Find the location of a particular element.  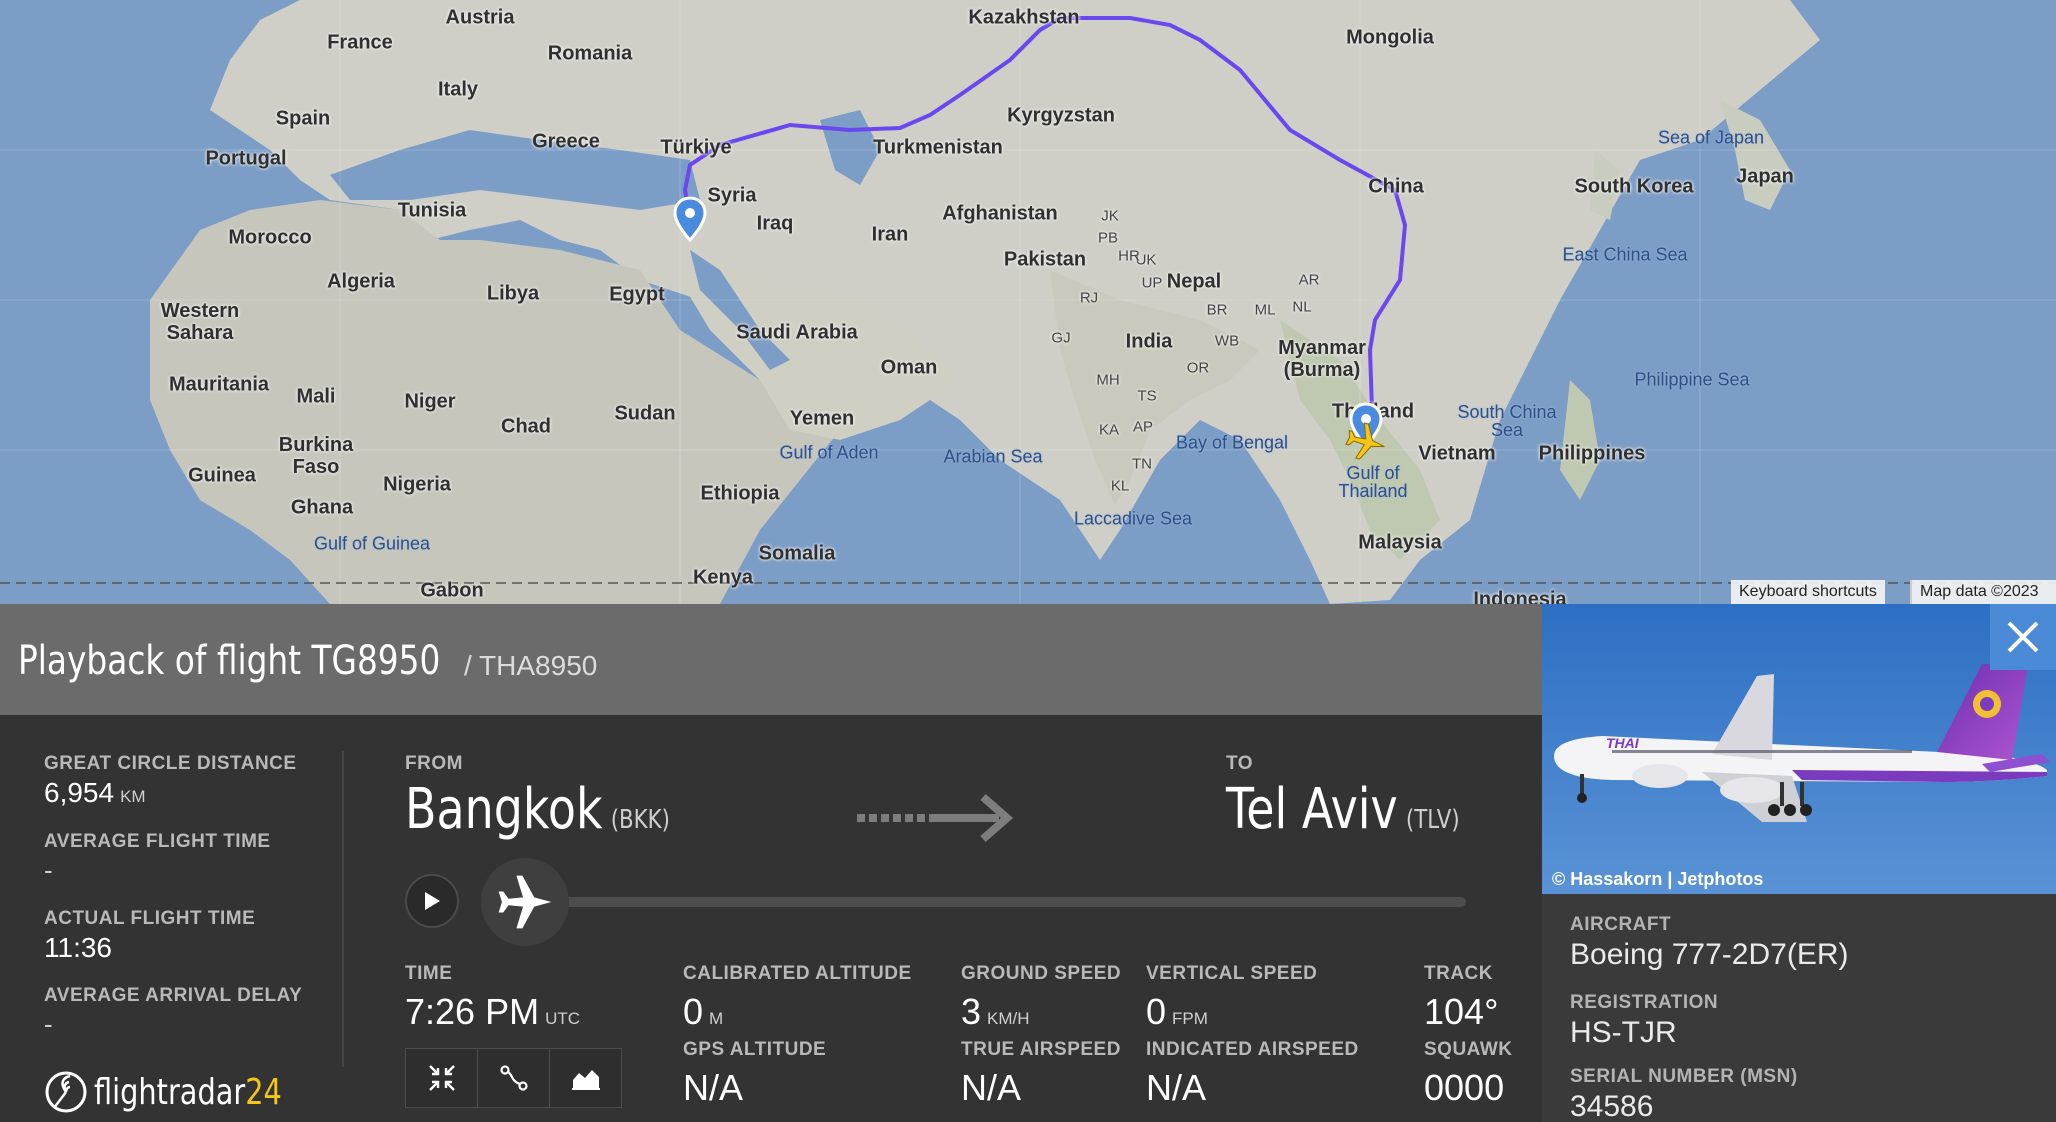

ground-speed-unit: KM/H is located at coordinates (1008, 1018).